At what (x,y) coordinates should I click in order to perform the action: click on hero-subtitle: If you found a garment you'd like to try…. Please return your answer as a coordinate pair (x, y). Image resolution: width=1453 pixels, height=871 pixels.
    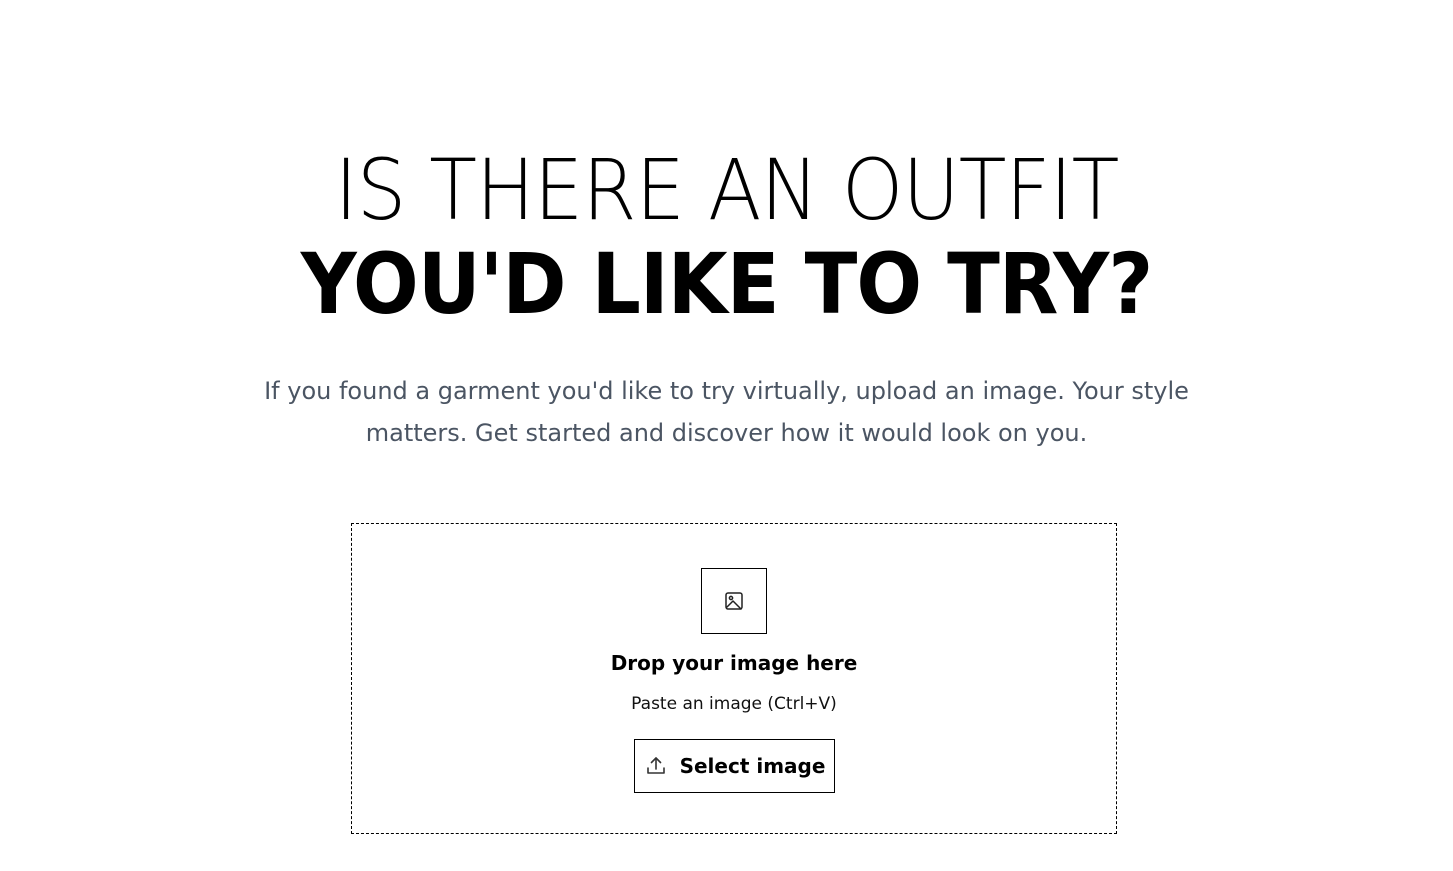
    Looking at the image, I should click on (726, 412).